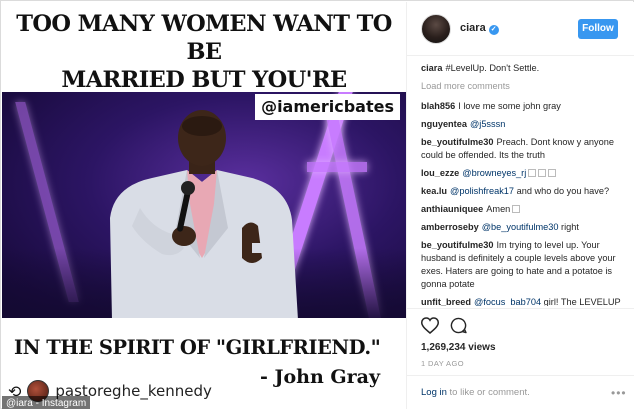 The image size is (634, 409). I want to click on quote-attribution: - John Gray, so click(320, 377).